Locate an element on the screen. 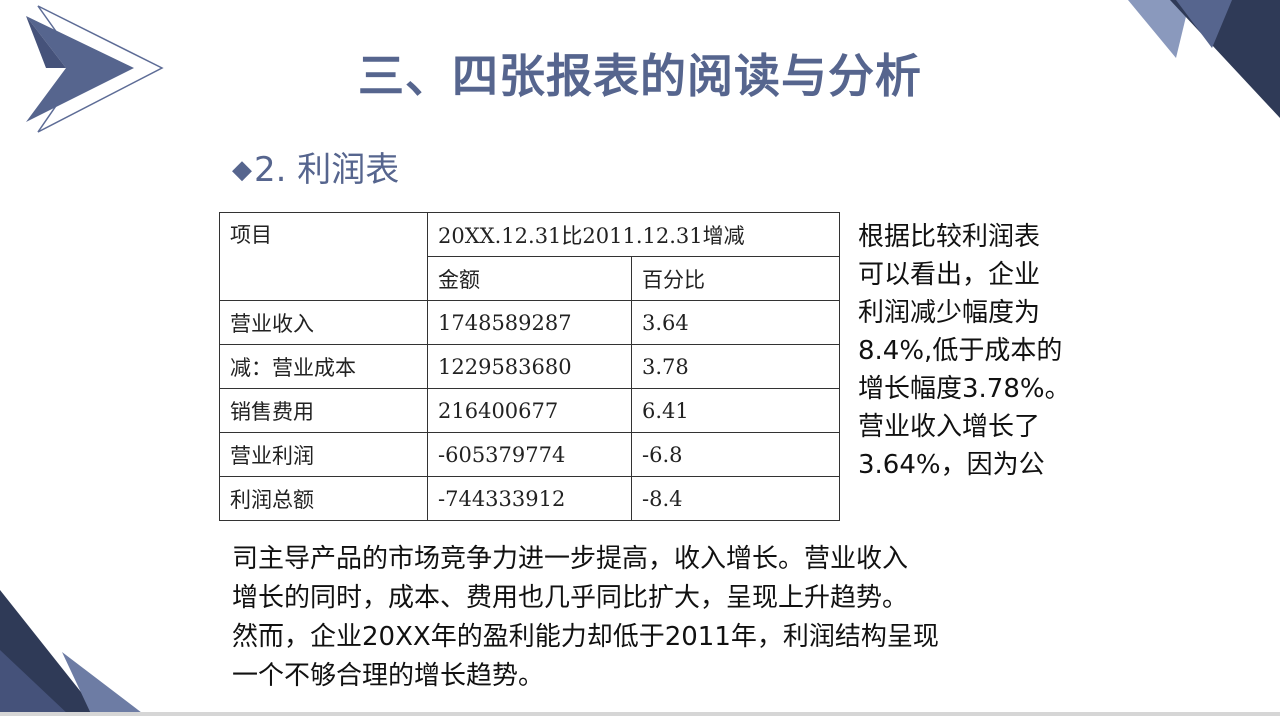  subtitle-text: 2. 利润表 is located at coordinates (327, 170).